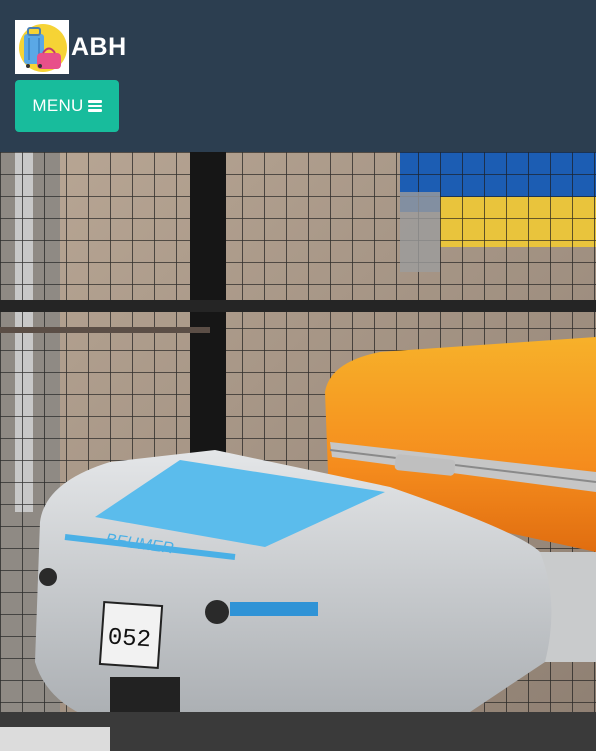 This screenshot has width=596, height=751. I want to click on brand-link: ABH, so click(71, 47).